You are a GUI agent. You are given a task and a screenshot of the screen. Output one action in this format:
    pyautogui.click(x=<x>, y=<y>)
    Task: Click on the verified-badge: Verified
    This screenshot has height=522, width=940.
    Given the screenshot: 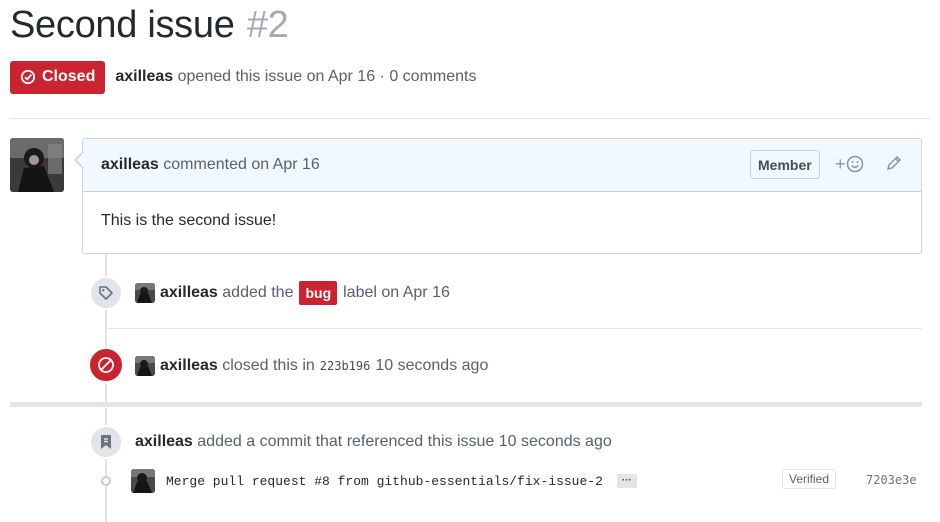 What is the action you would take?
    pyautogui.click(x=809, y=479)
    